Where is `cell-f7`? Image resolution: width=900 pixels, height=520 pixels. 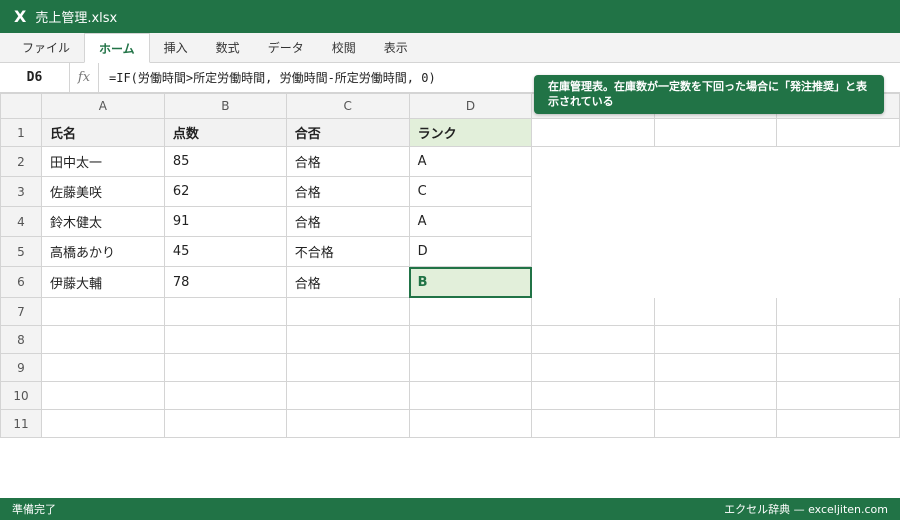
cell-f7 is located at coordinates (716, 311).